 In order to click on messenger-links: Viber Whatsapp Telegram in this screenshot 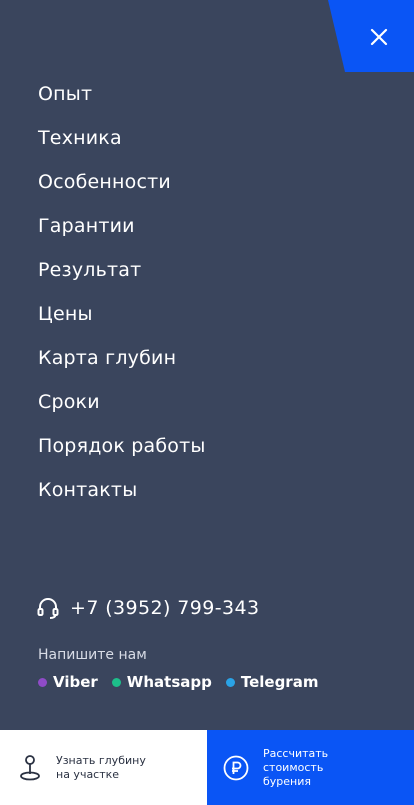, I will do `click(185, 682)`.